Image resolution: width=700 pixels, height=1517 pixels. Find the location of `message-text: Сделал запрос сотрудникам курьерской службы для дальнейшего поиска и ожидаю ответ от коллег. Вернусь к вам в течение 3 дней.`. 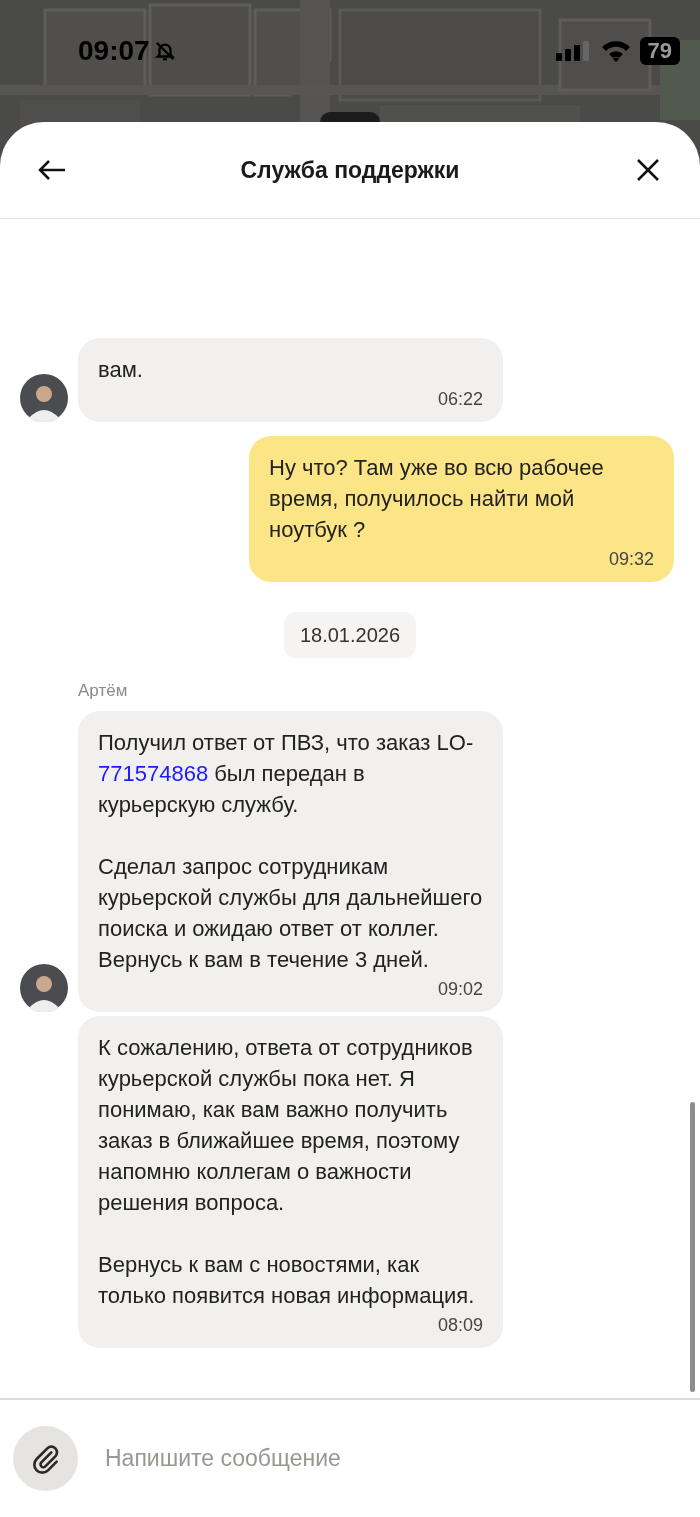

message-text: Сделал запрос сотрудникам курьерской службы для дальнейшего поиска и ожидаю ответ от коллег. Вернусь к вам в течение 3 дней. is located at coordinates (290, 913).